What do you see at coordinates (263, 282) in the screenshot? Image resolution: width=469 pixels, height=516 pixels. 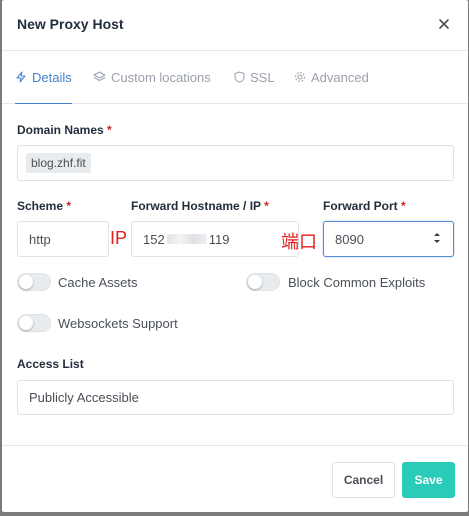 I see `block-exploits-toggle` at bounding box center [263, 282].